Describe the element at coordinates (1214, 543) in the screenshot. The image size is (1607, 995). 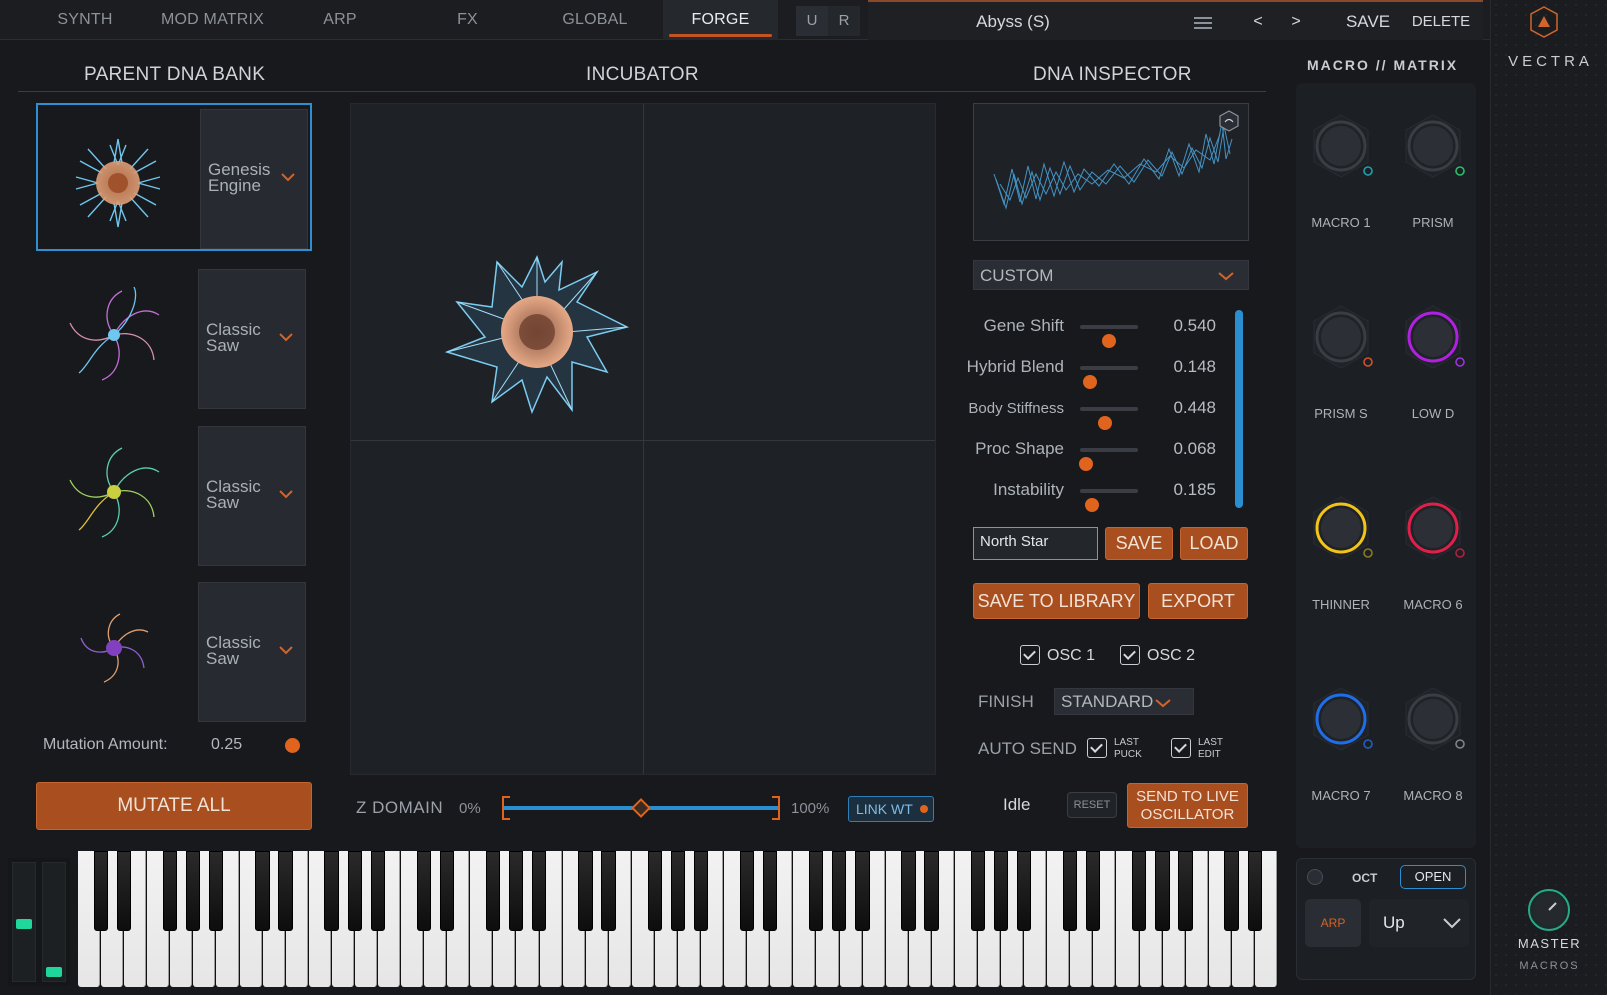
I see `dna-load-button: LOAD` at that location.